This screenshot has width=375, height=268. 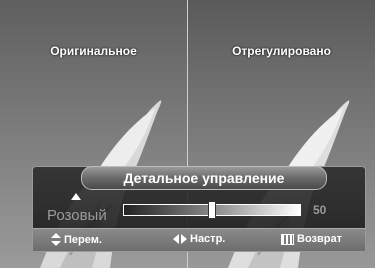 What do you see at coordinates (180, 239) in the screenshot?
I see `left-right-arrows-icon` at bounding box center [180, 239].